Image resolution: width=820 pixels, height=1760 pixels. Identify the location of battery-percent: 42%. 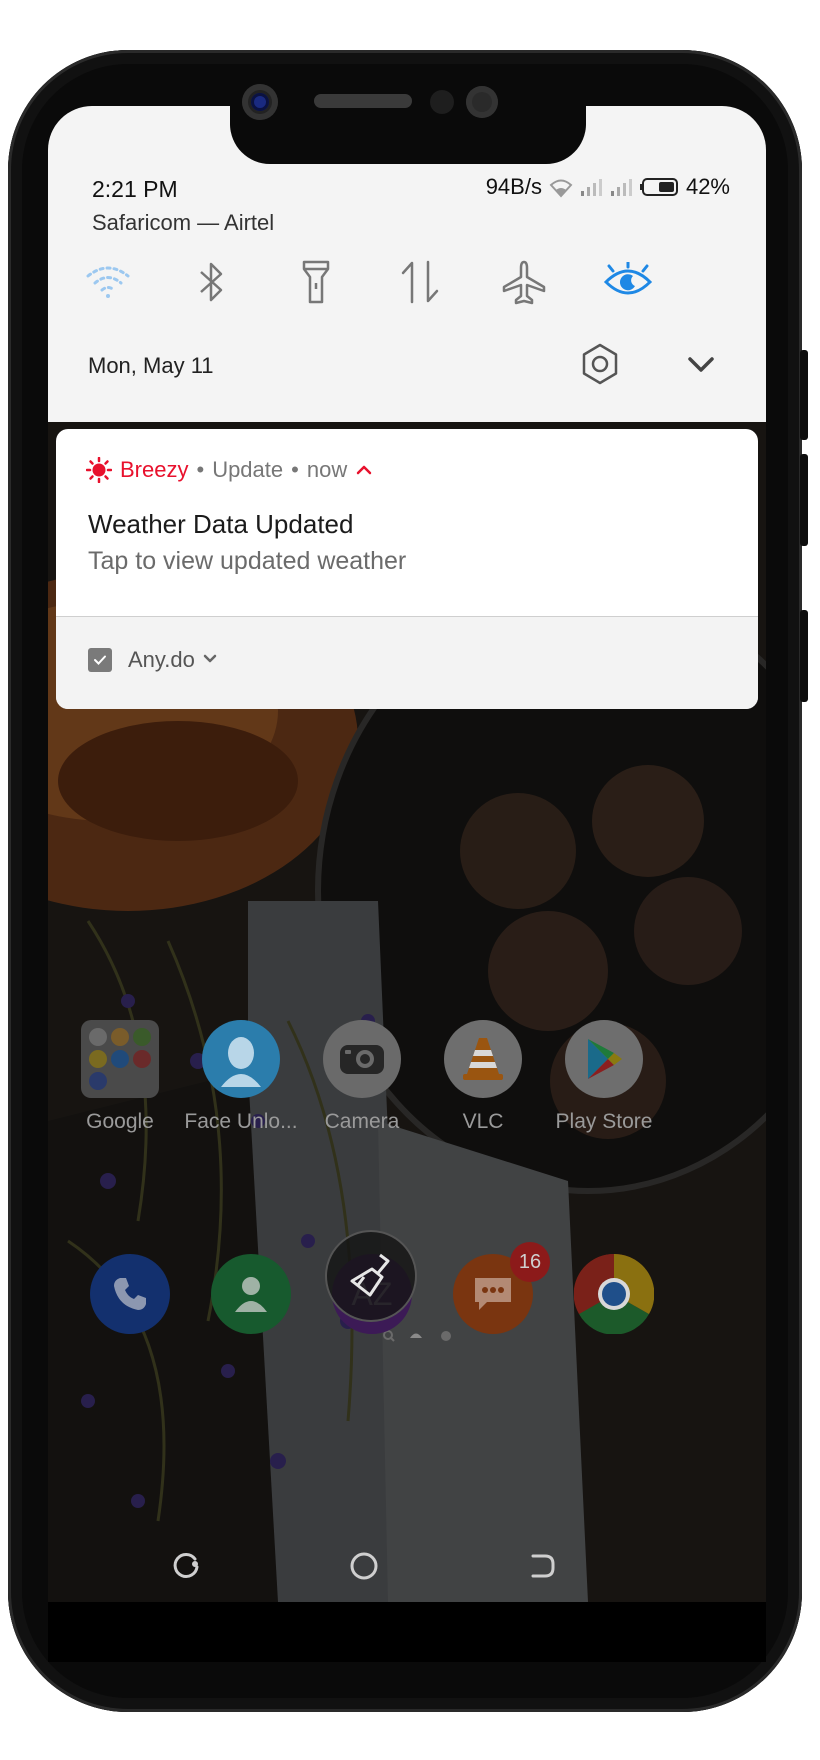
(707, 186).